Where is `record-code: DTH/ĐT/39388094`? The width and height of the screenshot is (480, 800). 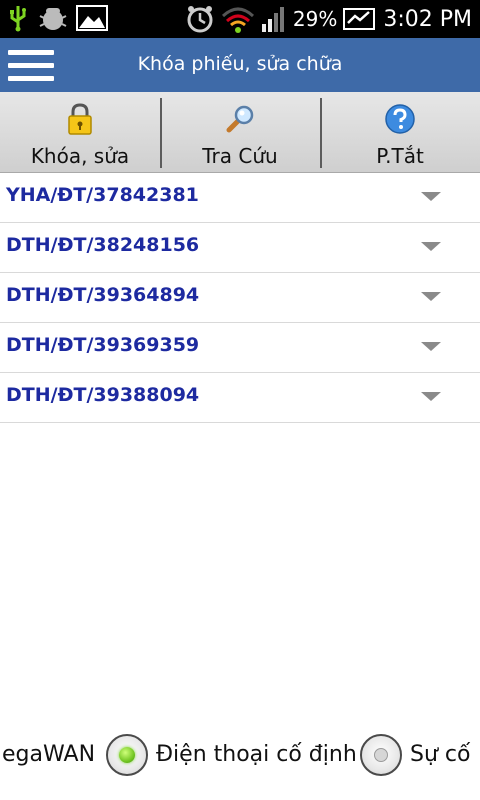 record-code: DTH/ĐT/39388094 is located at coordinates (103, 395).